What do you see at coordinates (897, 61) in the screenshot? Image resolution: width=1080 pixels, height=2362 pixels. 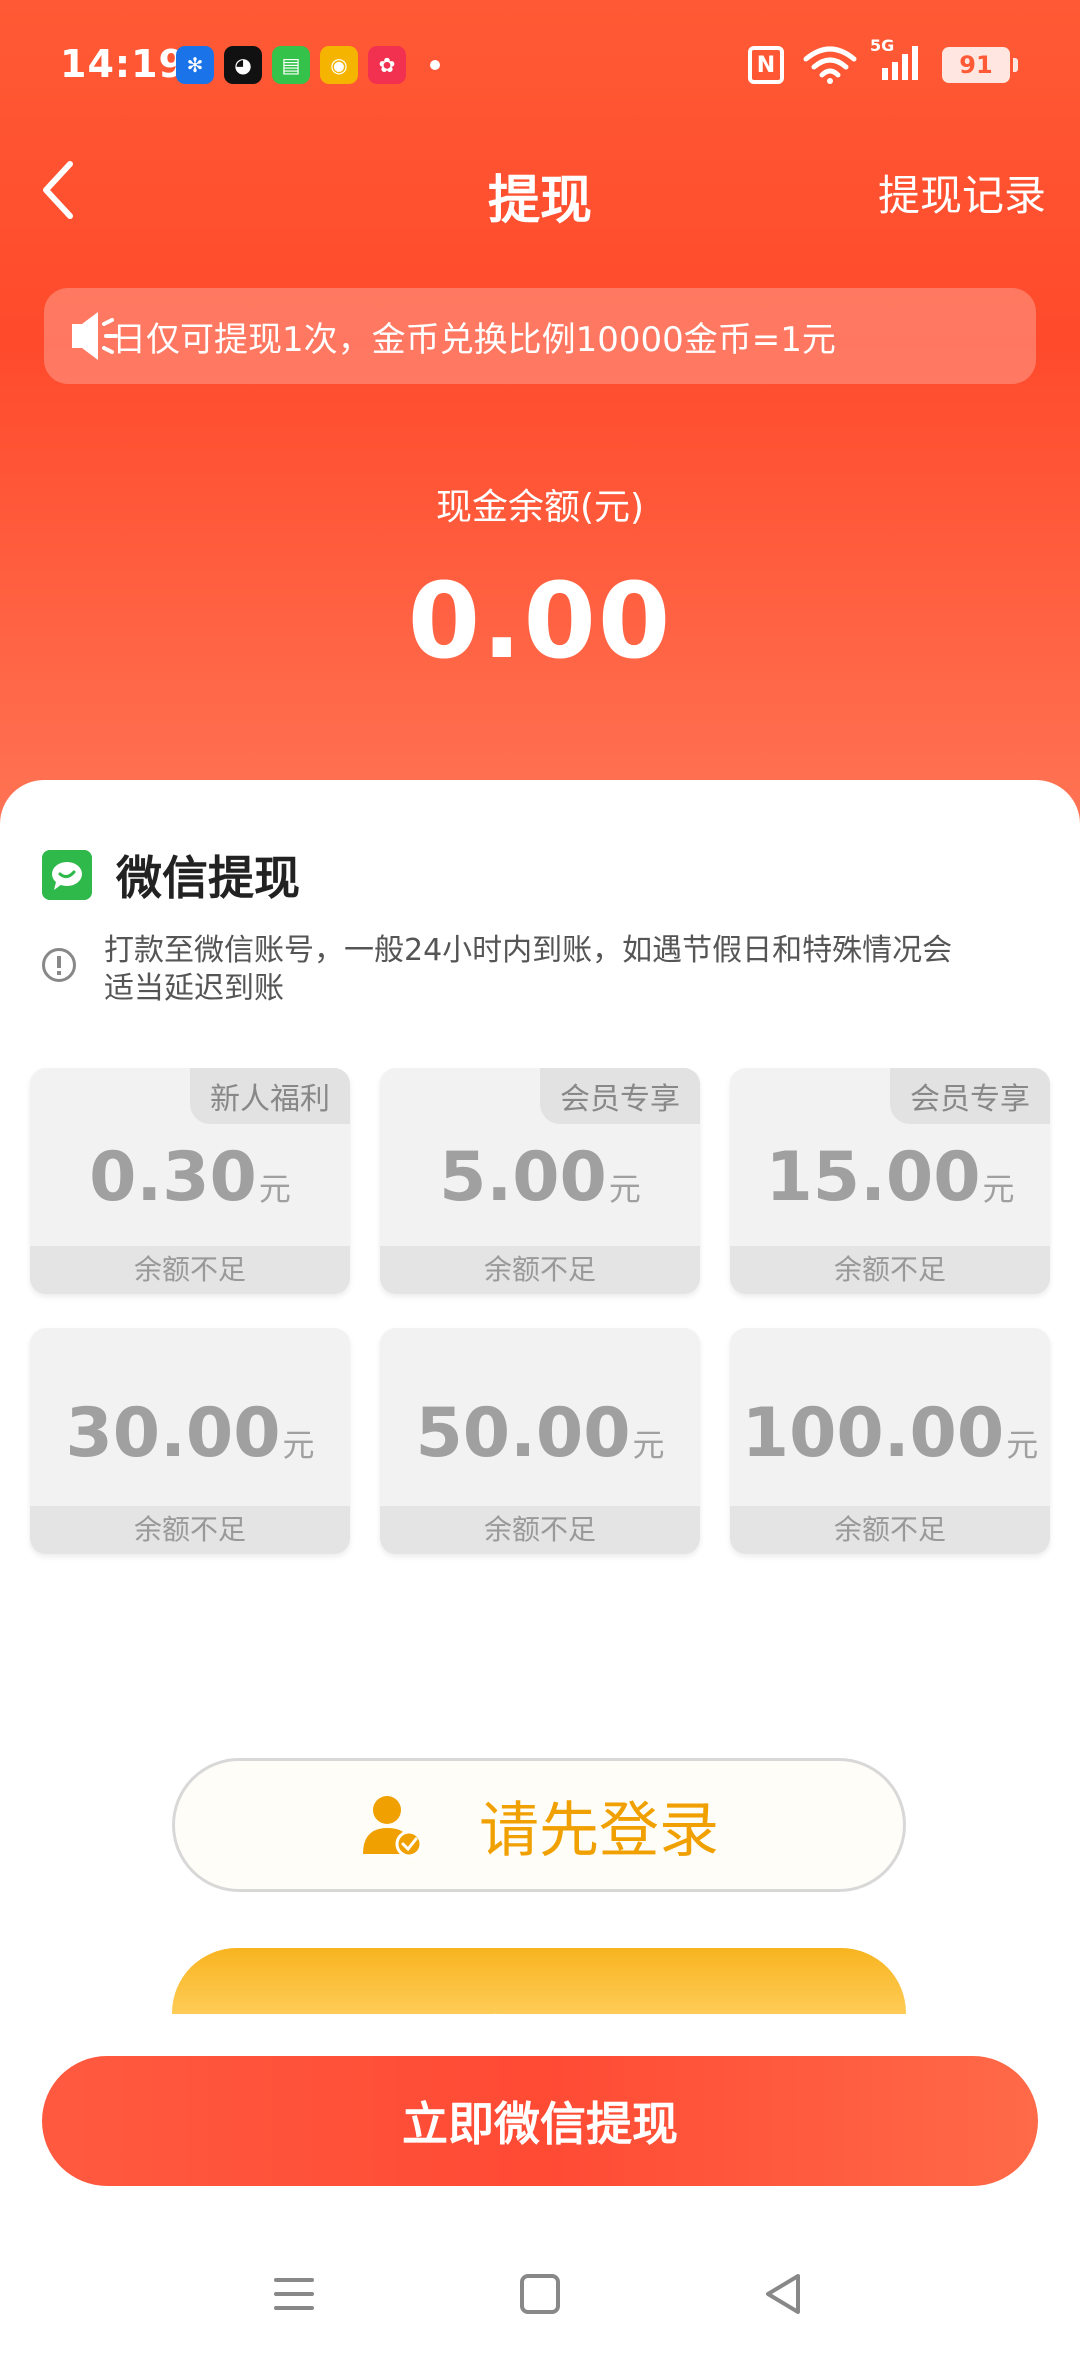 I see `cellular-signal-icon: 5G` at bounding box center [897, 61].